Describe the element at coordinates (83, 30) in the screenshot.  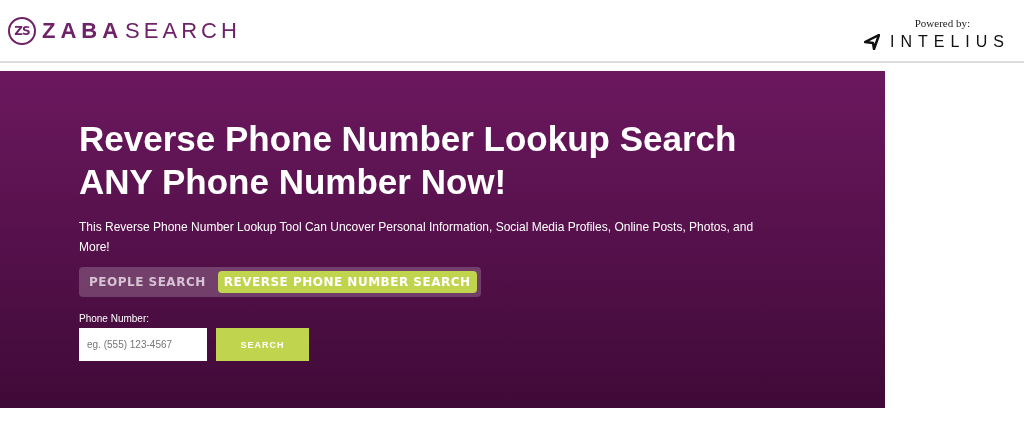
I see `logo-text: ZABA` at that location.